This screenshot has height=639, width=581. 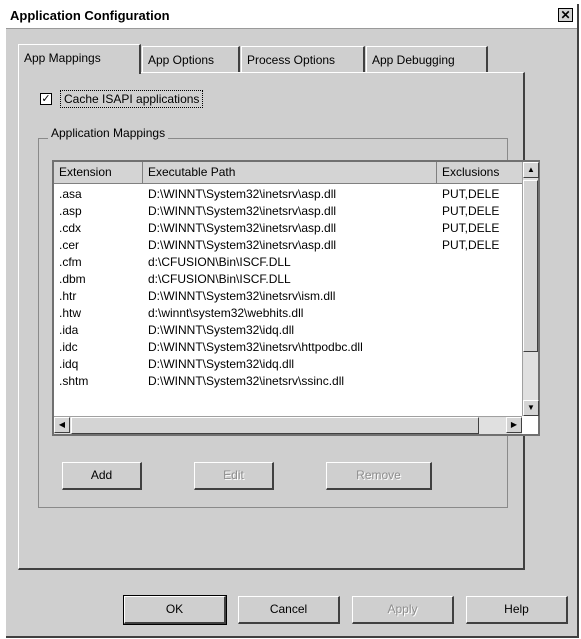 I want to click on cache-isapi-checkbox: ✓, so click(x=46, y=99).